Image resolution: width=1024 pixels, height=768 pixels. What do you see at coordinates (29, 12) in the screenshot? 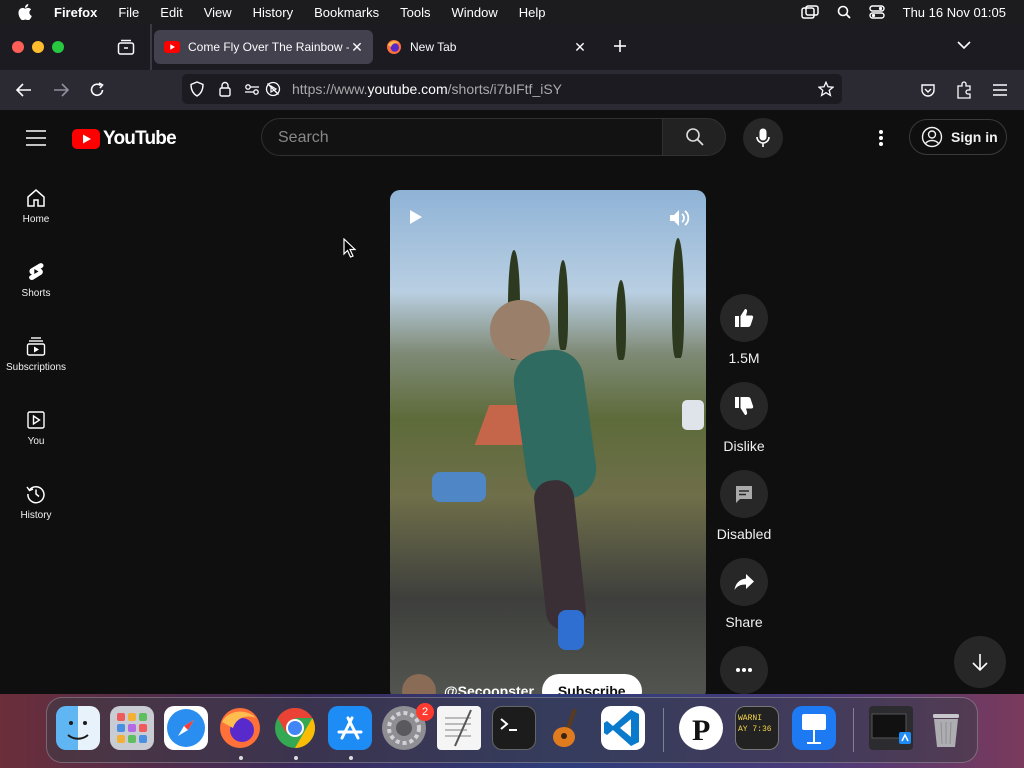
I see `apple-menu-icon` at bounding box center [29, 12].